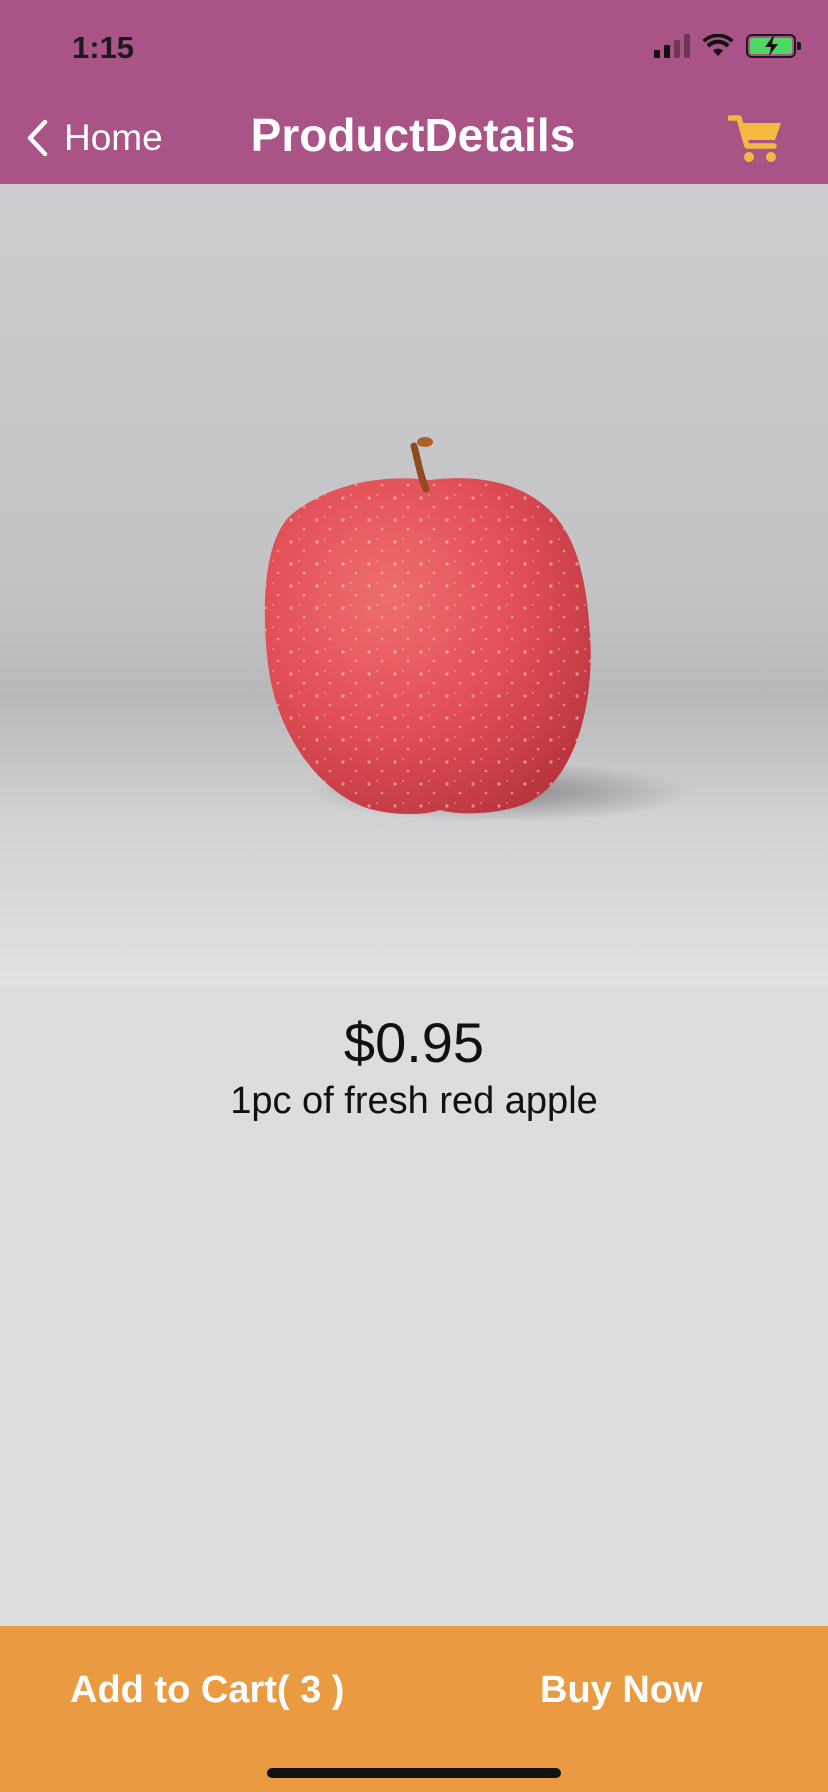 Image resolution: width=828 pixels, height=1792 pixels. Describe the element at coordinates (113, 137) in the screenshot. I see `back-label: Home` at that location.